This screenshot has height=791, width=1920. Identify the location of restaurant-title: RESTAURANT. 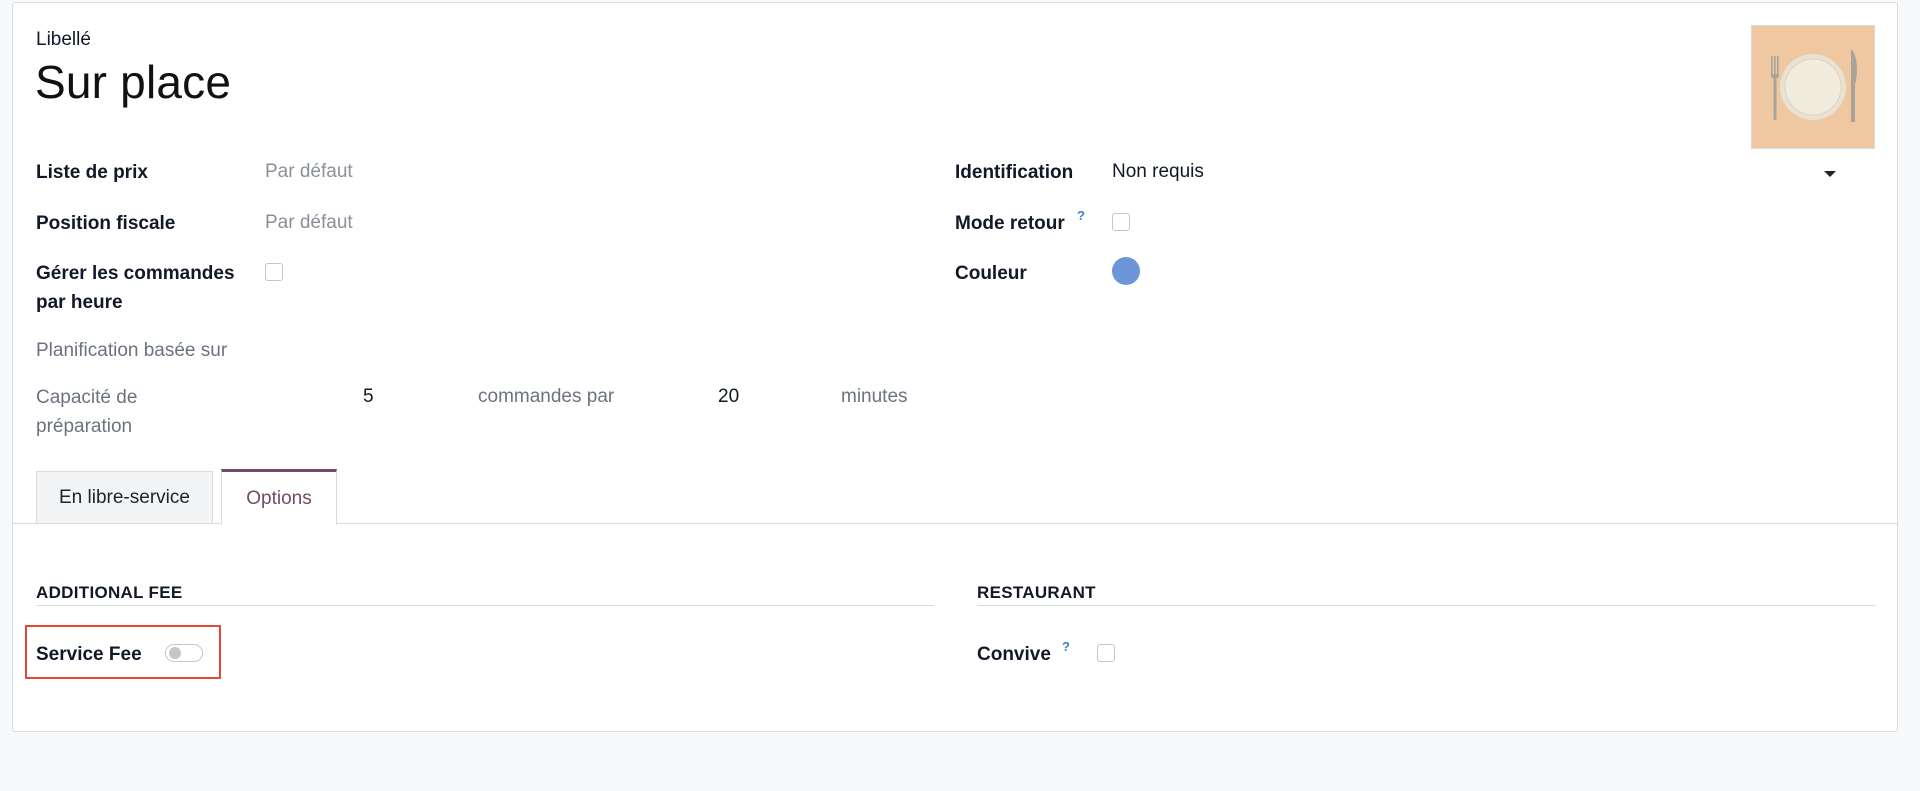
(1036, 592).